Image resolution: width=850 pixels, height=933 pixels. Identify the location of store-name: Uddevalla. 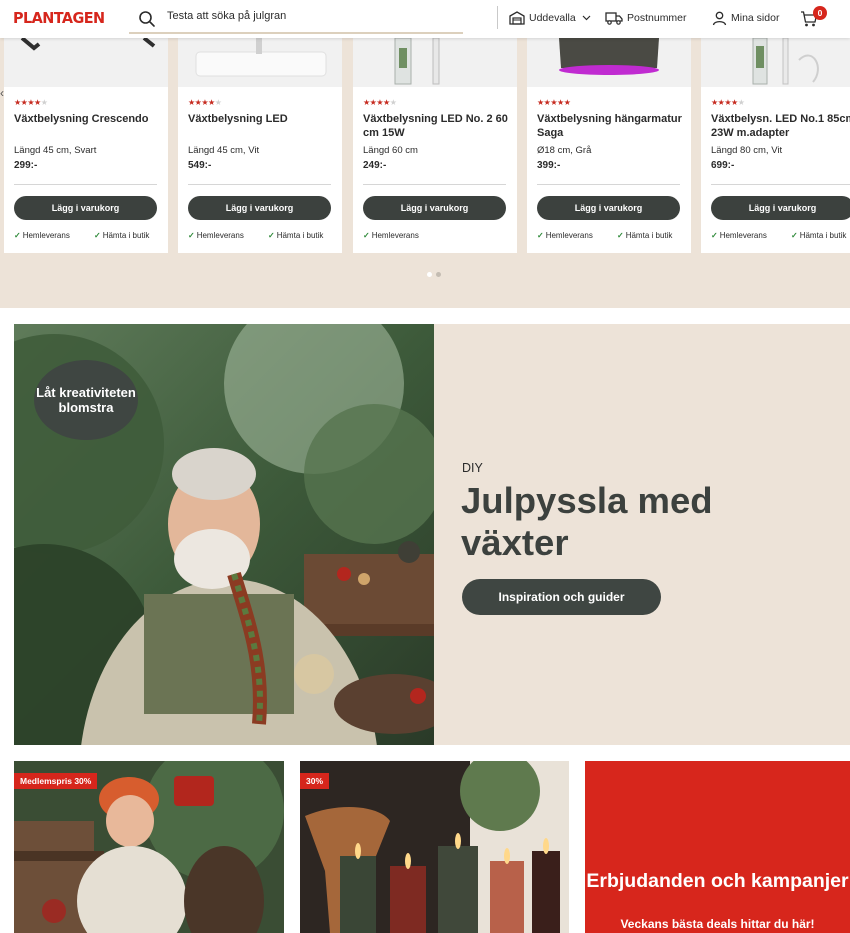
(552, 18).